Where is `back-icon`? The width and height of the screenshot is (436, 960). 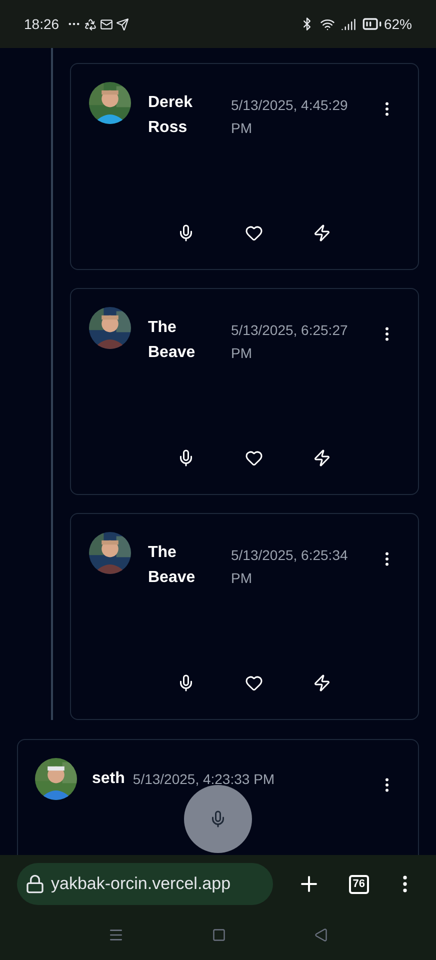 back-icon is located at coordinates (321, 935).